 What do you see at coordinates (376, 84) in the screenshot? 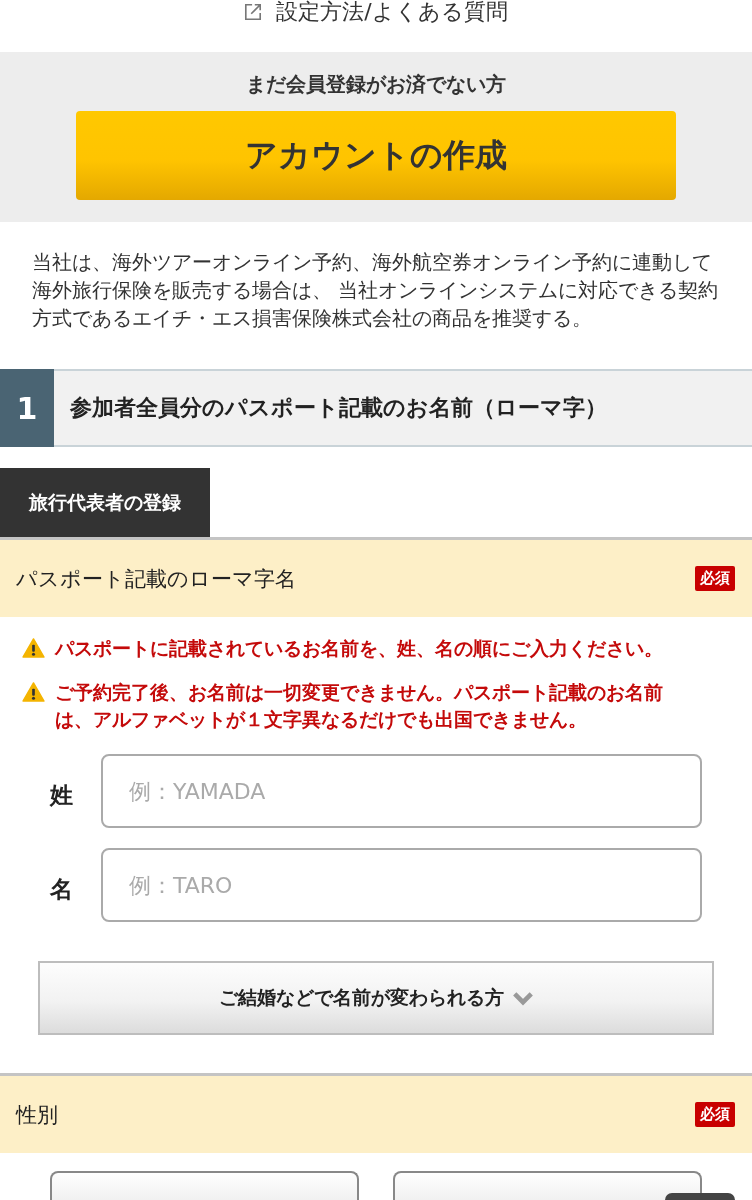
I see `signup-heading: まだ会員登録がお済でない方` at bounding box center [376, 84].